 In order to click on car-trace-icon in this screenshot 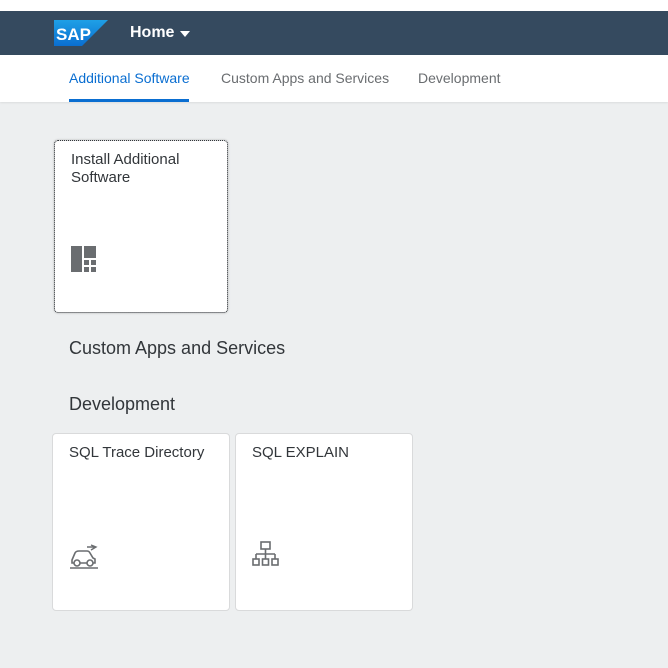, I will do `click(84, 556)`.